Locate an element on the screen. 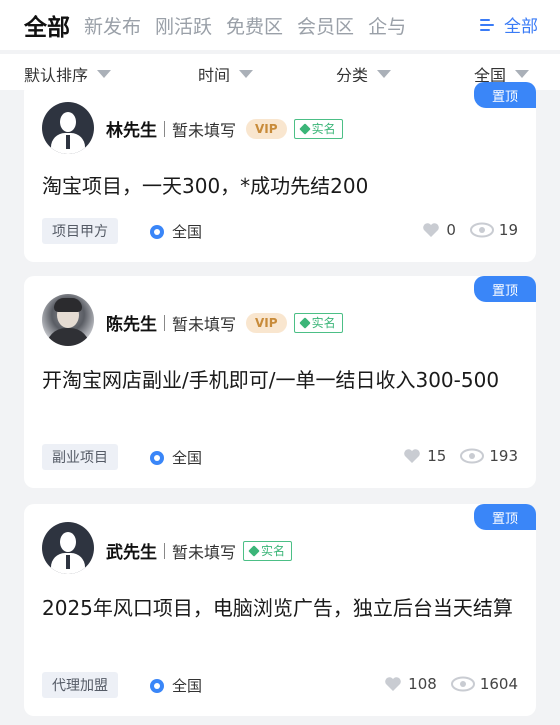 The height and width of the screenshot is (725, 560). post-title: 2025年风口项目，电脑浏览广告，独立后台当天结算 is located at coordinates (280, 608).